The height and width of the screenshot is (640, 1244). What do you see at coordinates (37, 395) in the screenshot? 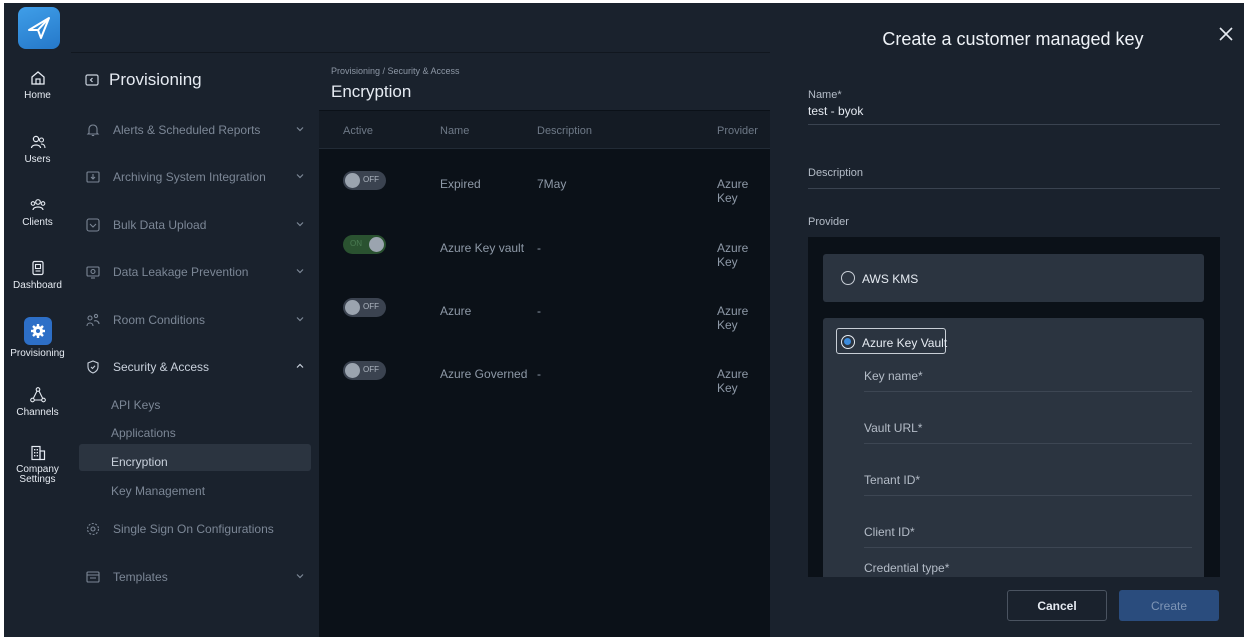
I see `channels-icon` at bounding box center [37, 395].